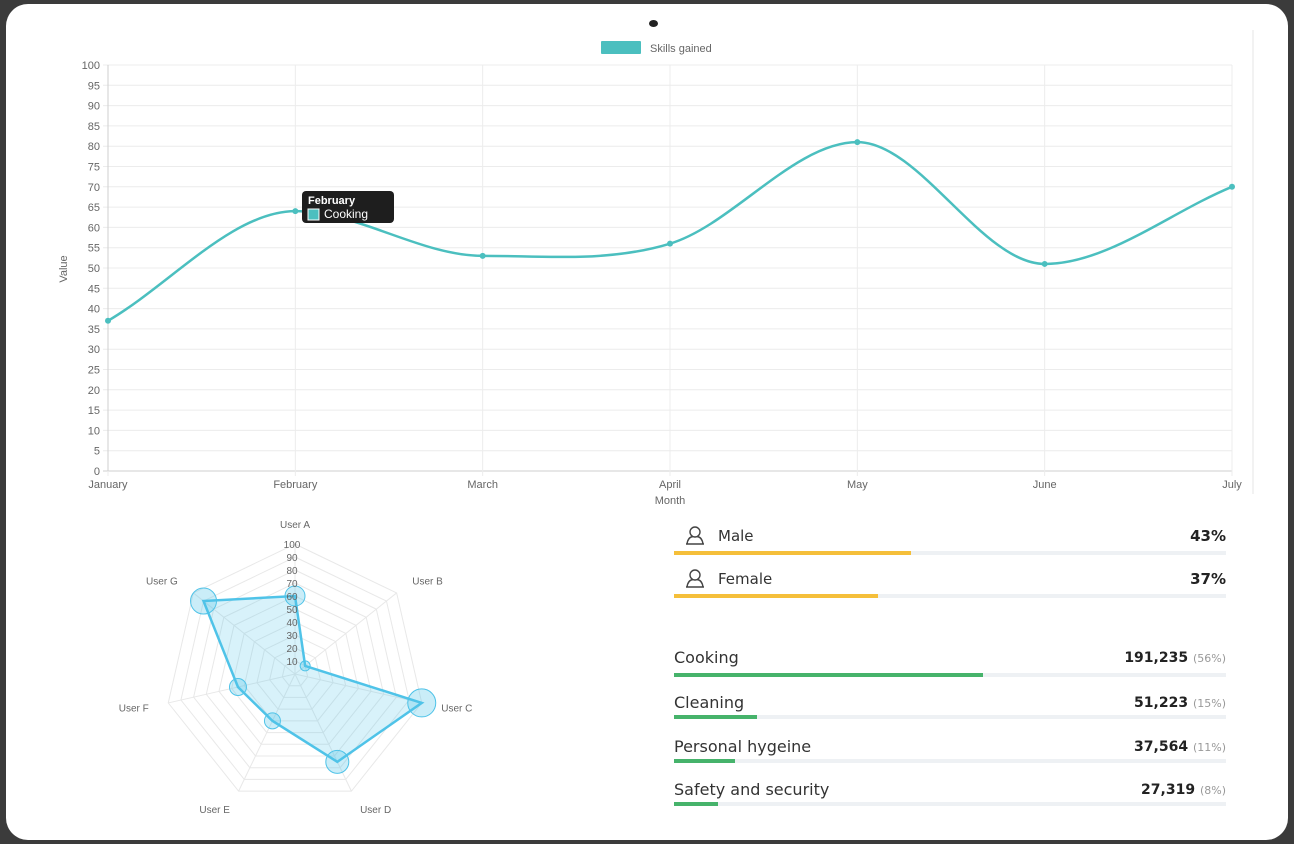 The image size is (1294, 844). I want to click on skill-label: Personal hygeine, so click(743, 746).